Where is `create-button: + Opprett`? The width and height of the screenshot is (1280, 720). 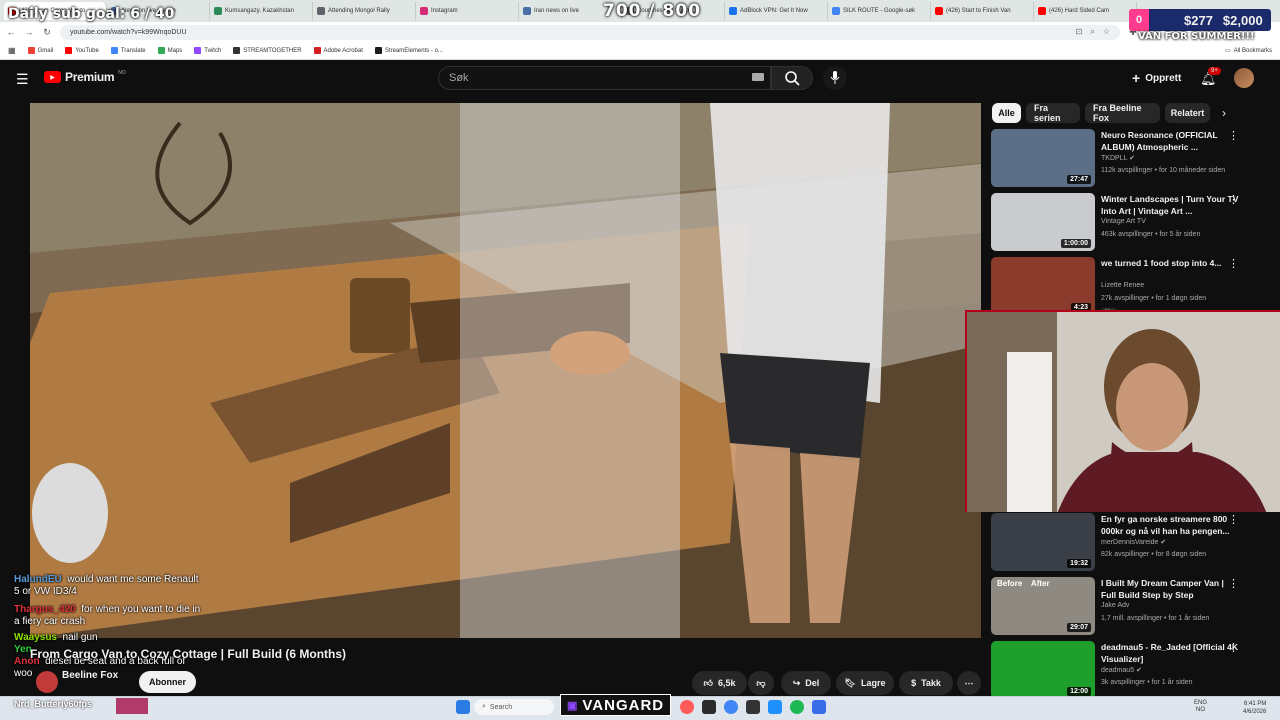 create-button: + Opprett is located at coordinates (1156, 78).